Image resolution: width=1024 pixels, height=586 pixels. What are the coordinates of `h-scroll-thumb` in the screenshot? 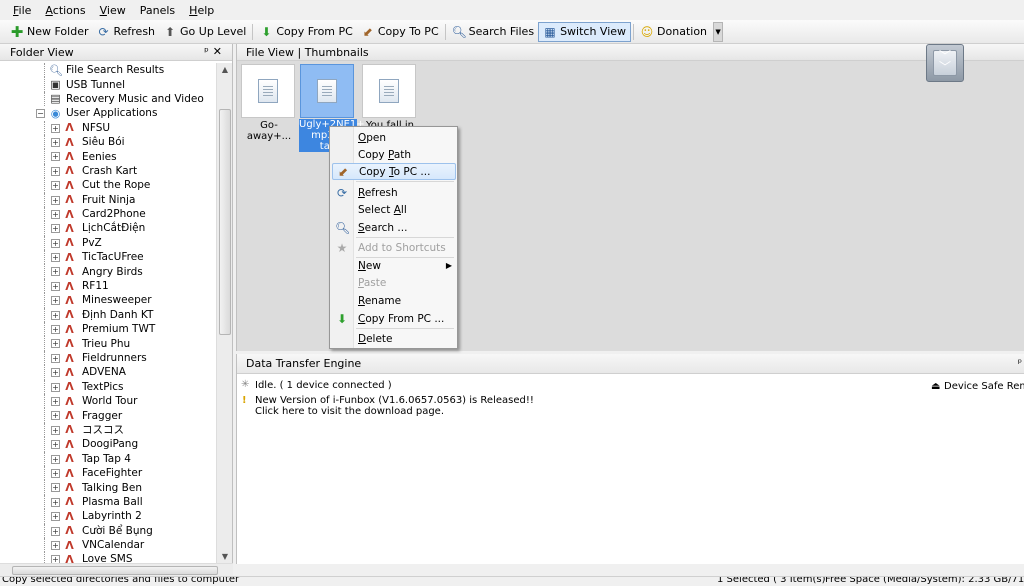 It's located at (115, 570).